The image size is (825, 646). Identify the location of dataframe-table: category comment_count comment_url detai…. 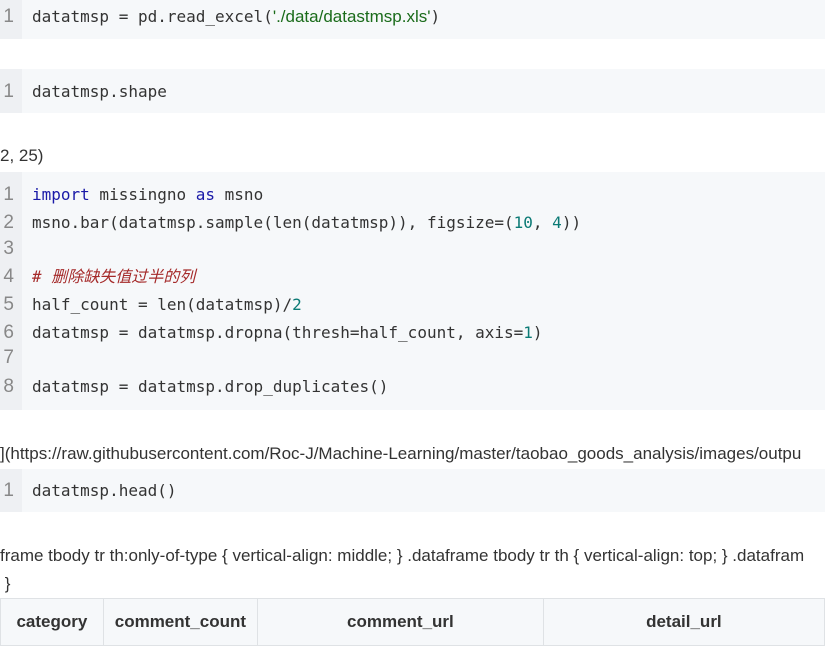
(412, 622).